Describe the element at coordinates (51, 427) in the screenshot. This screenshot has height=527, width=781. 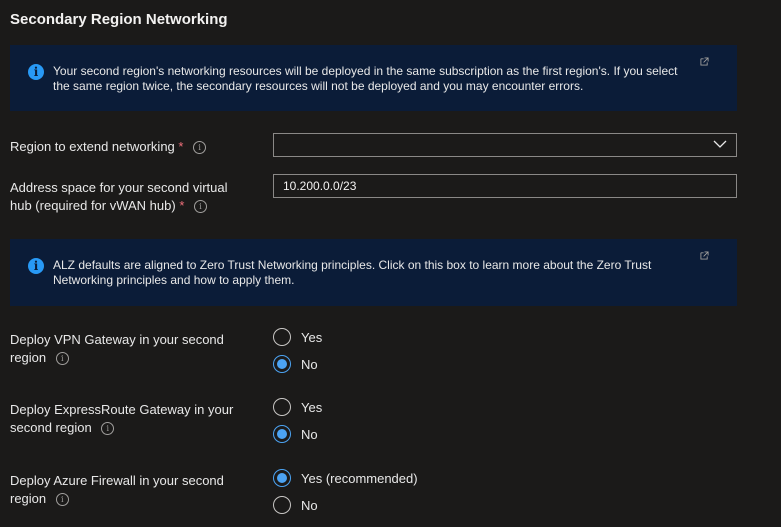
I see `expressroute-label-line: second region` at that location.